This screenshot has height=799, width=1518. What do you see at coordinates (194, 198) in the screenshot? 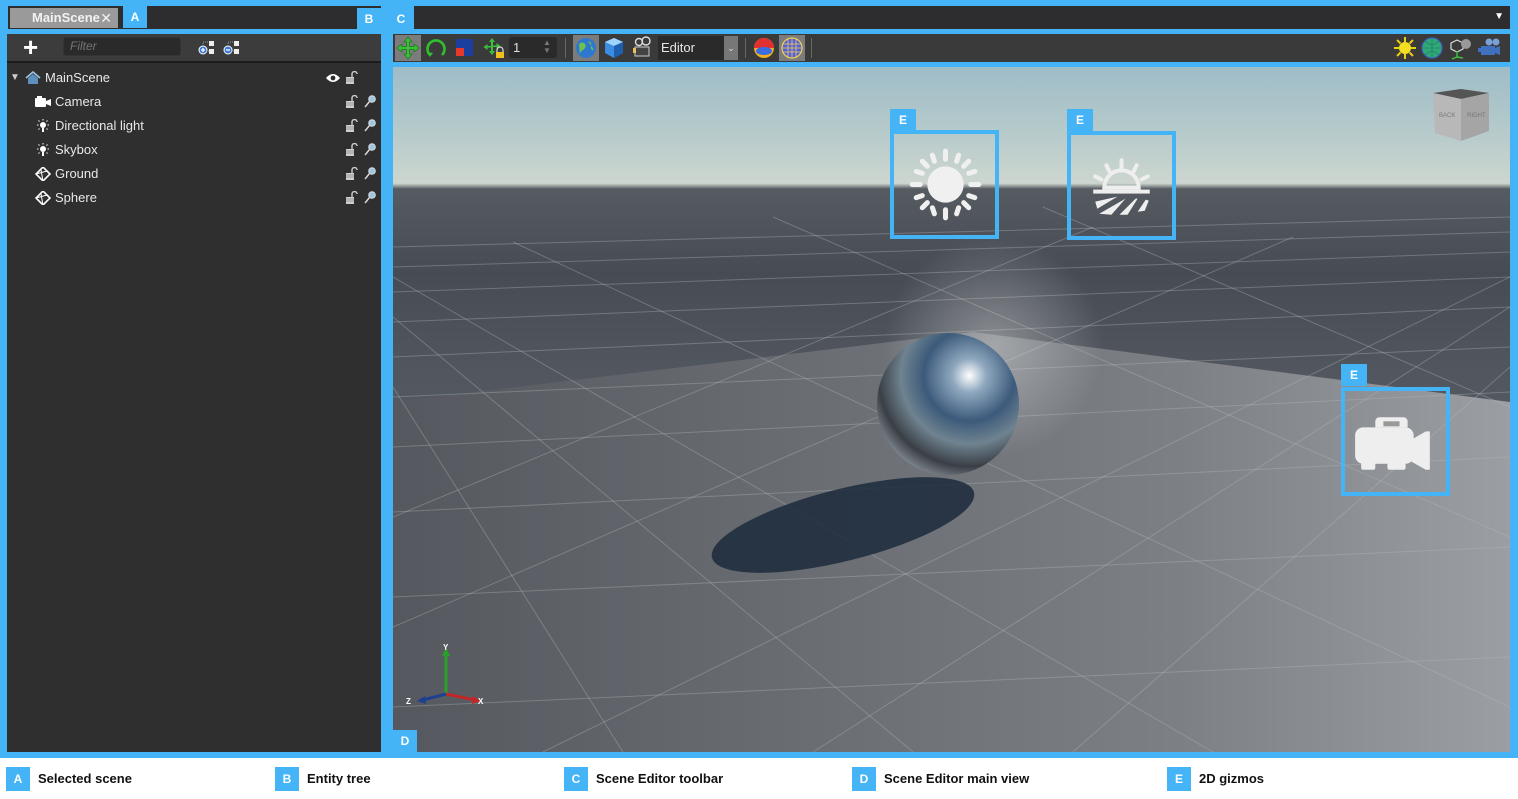
I see `tree-row: Sphere` at bounding box center [194, 198].